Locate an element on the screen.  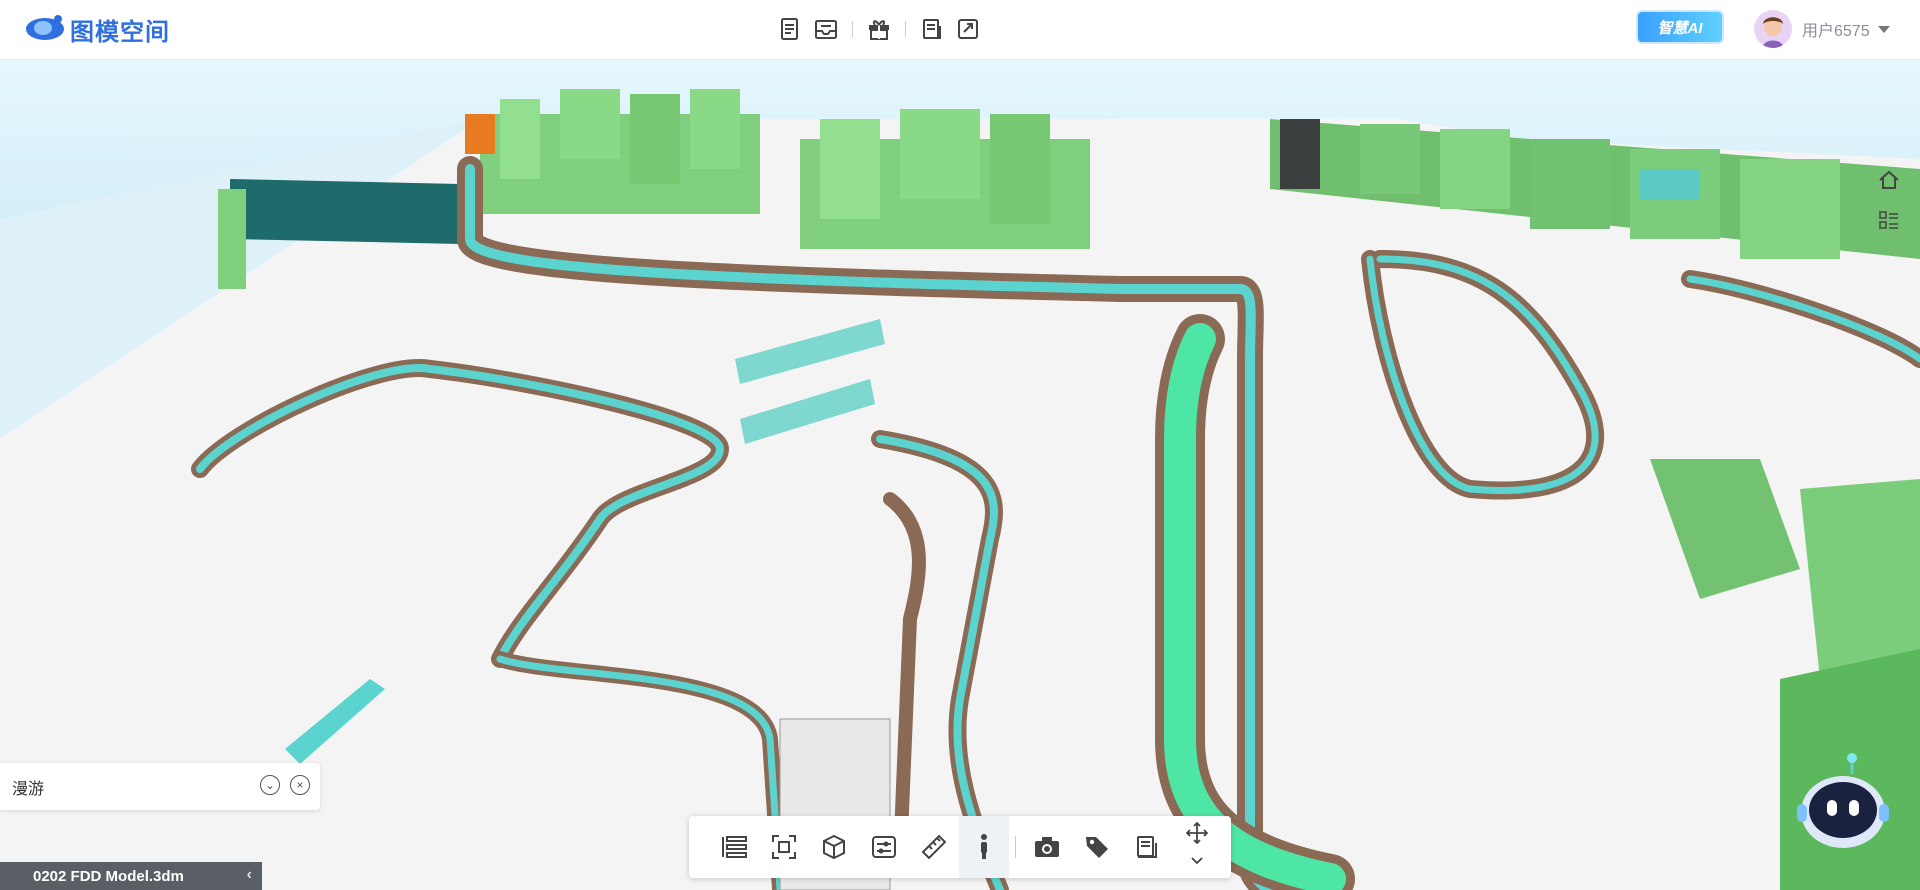
model-name-bar: 0202 FDD Model.3dm ‹ is located at coordinates (131, 876).